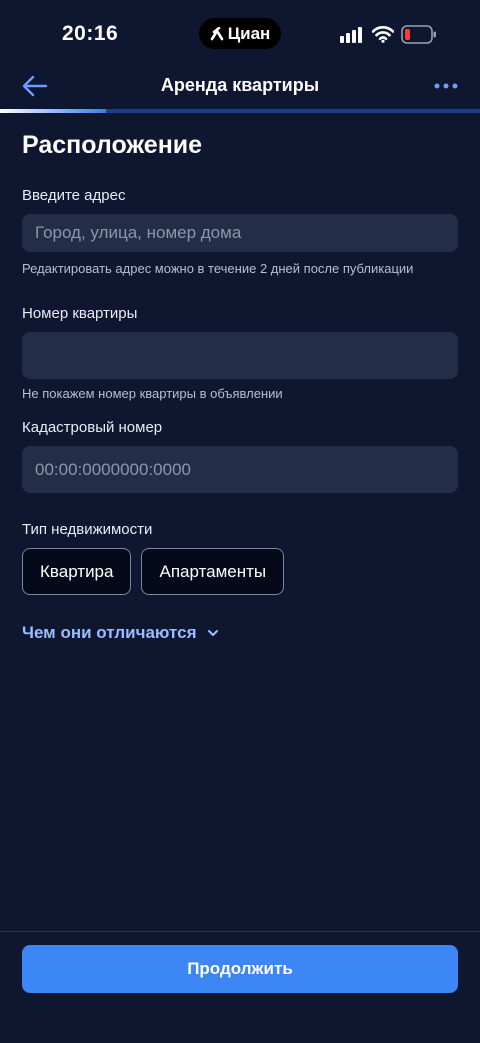 The width and height of the screenshot is (480, 1043). I want to click on status-bar: 20:16 Циан, so click(240, 35).